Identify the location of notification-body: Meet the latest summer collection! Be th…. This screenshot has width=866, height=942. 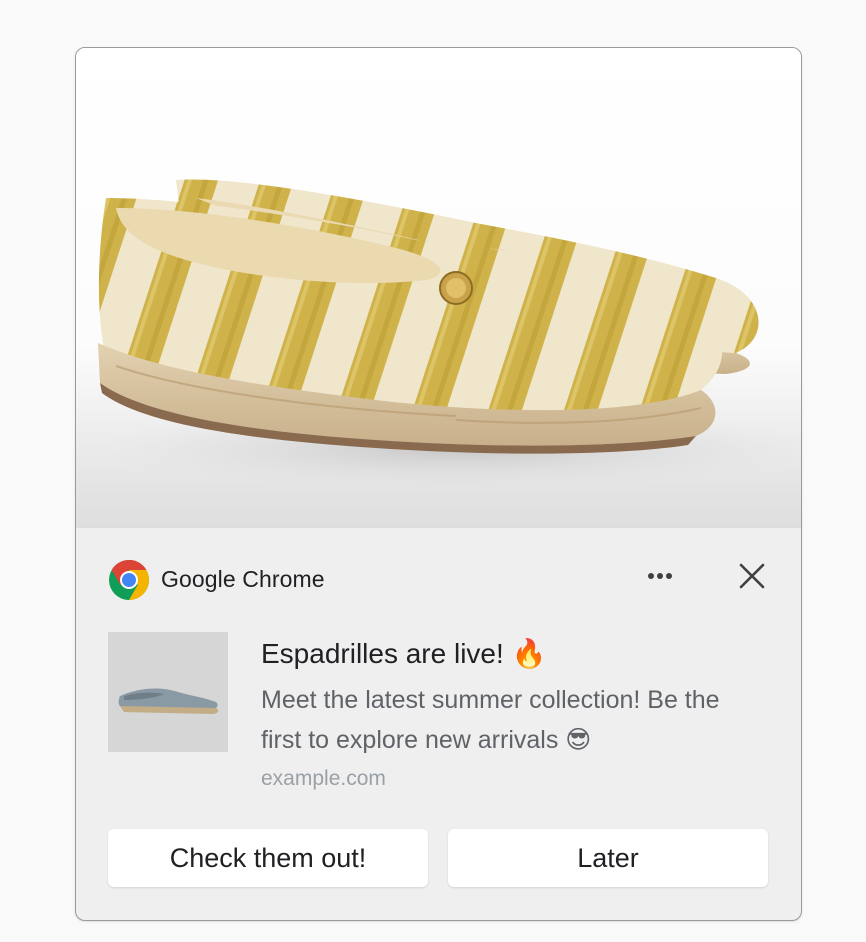
(490, 720).